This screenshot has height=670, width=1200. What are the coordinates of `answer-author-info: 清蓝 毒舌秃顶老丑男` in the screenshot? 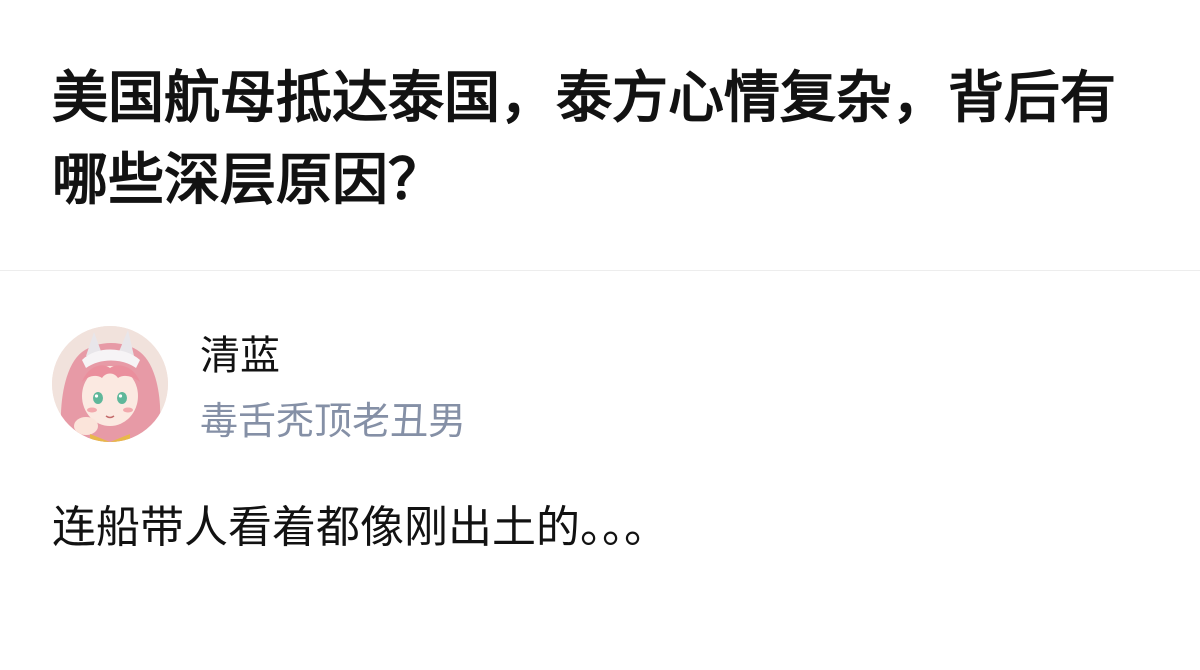 It's located at (452, 386).